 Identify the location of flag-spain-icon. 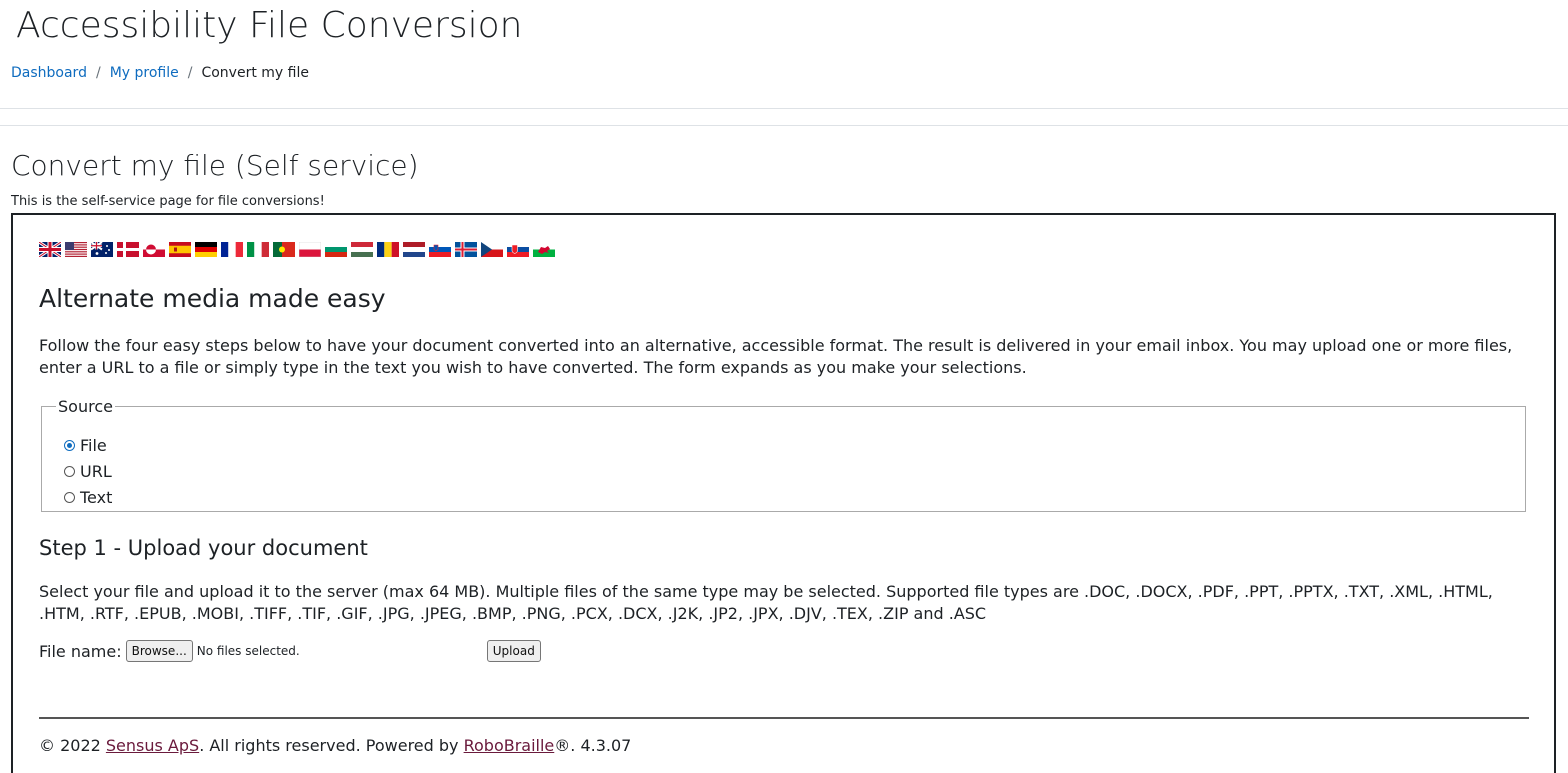
(180, 249).